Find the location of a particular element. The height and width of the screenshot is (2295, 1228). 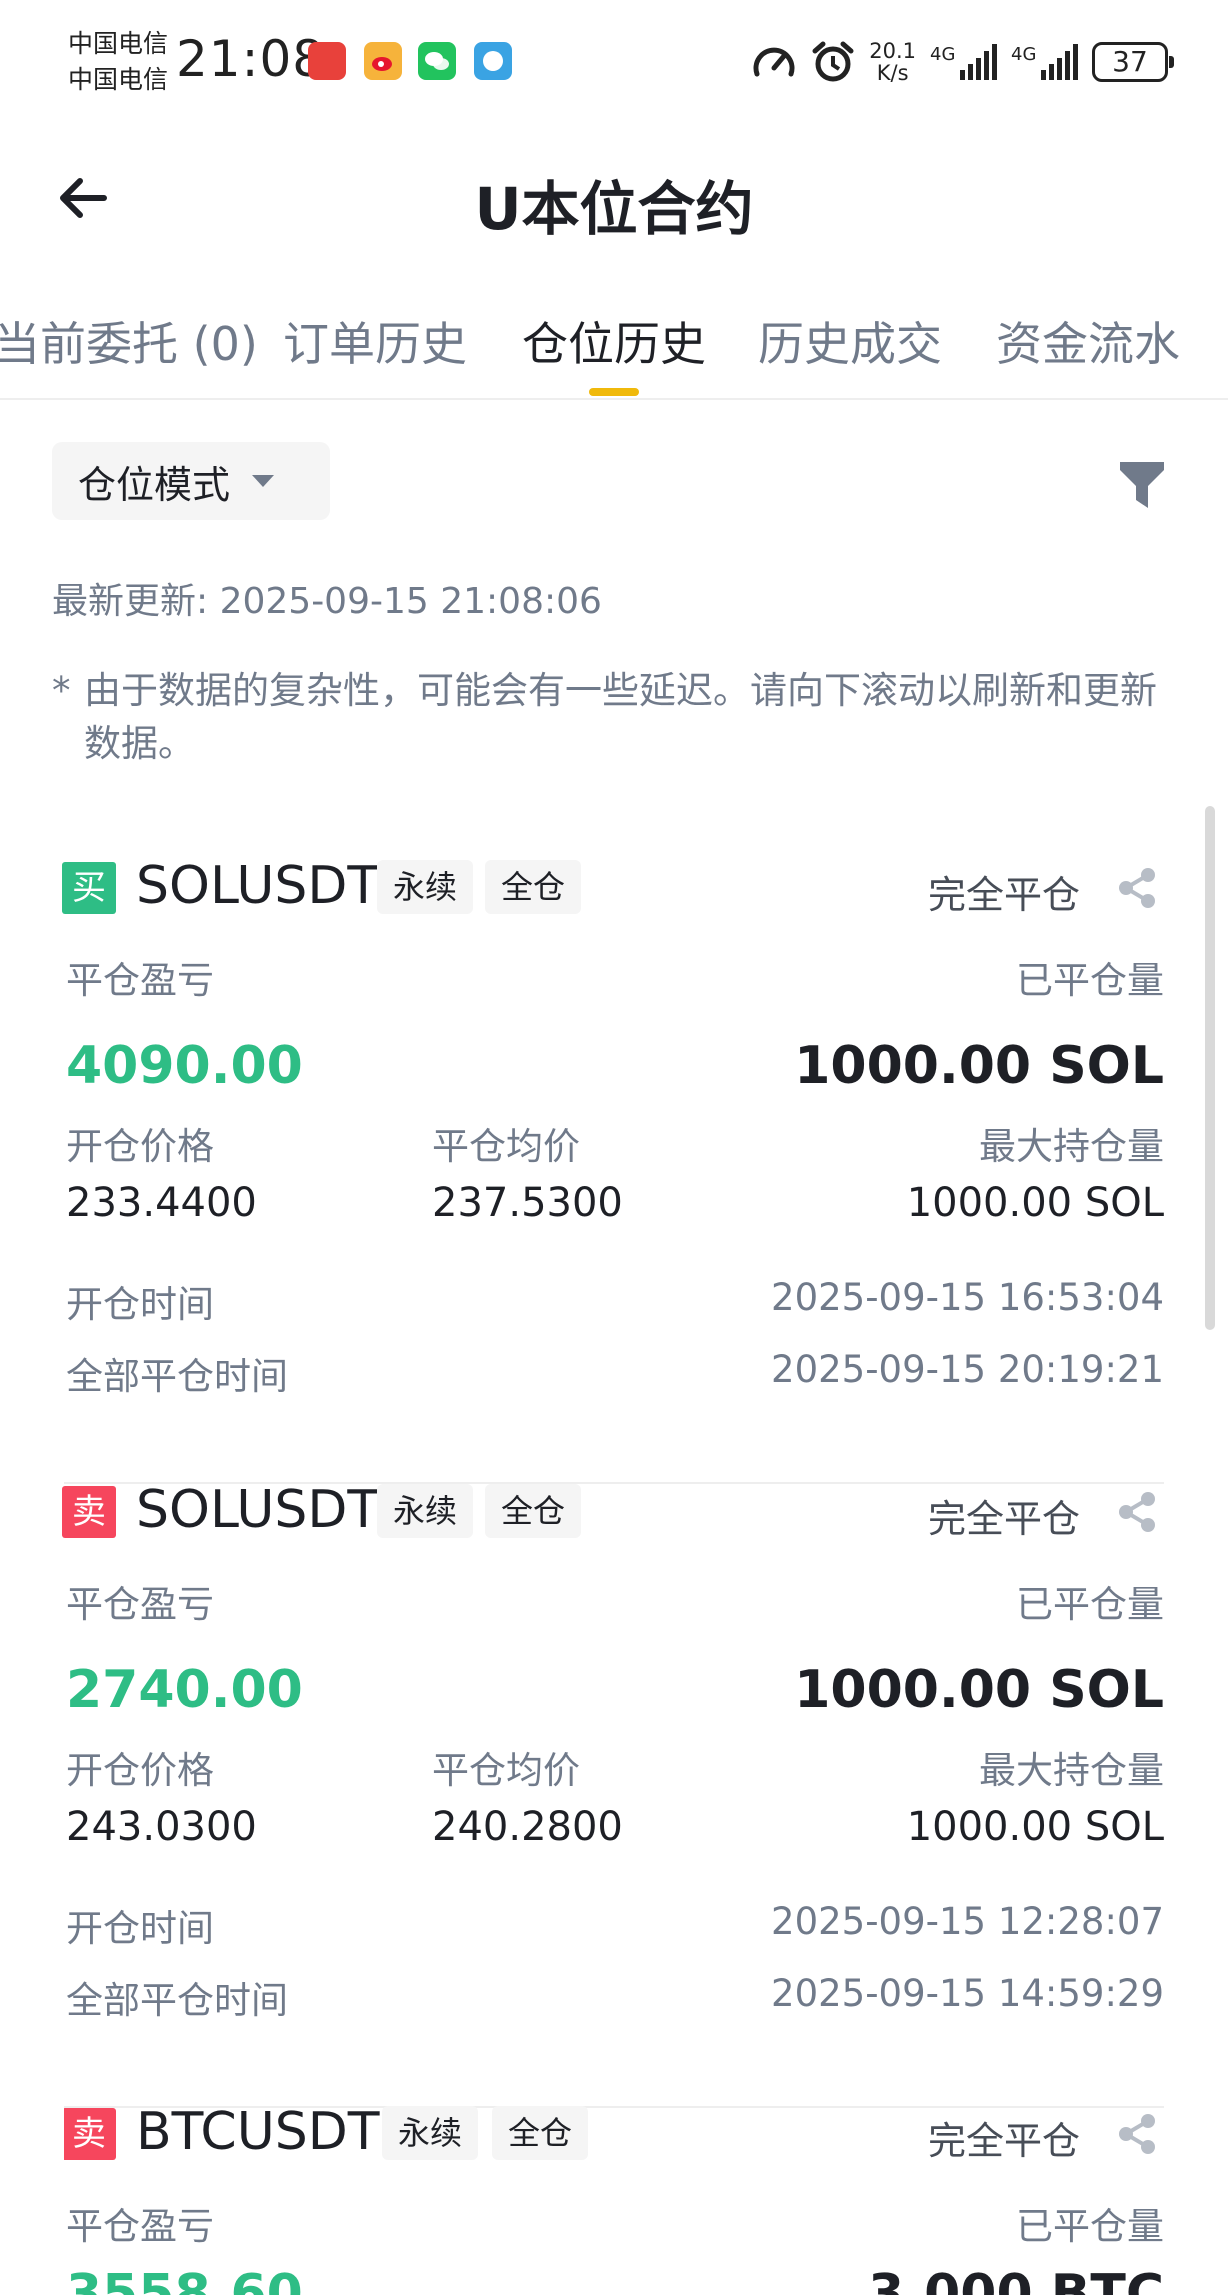

caret-down-icon is located at coordinates (263, 481).